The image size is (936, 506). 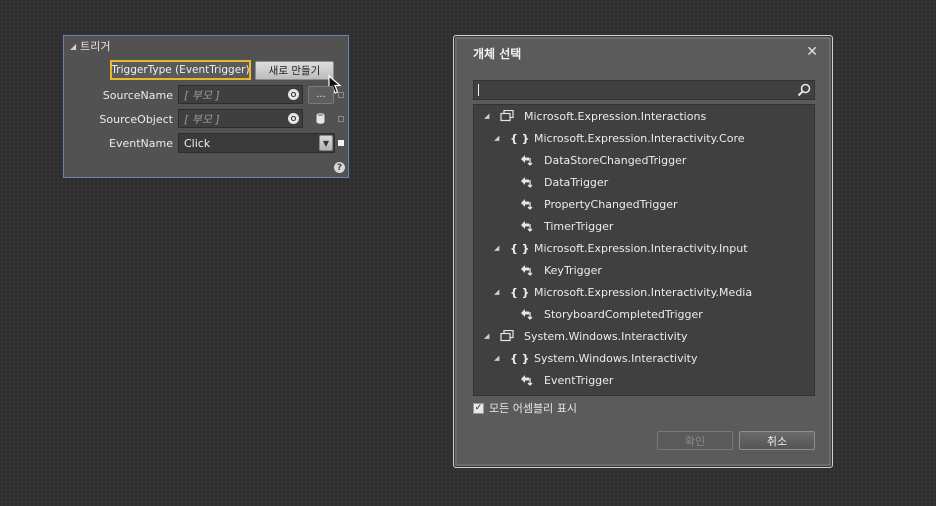 What do you see at coordinates (643, 292) in the screenshot?
I see `tree-item-label: Microsoft.Expression.Interactivity.Media` at bounding box center [643, 292].